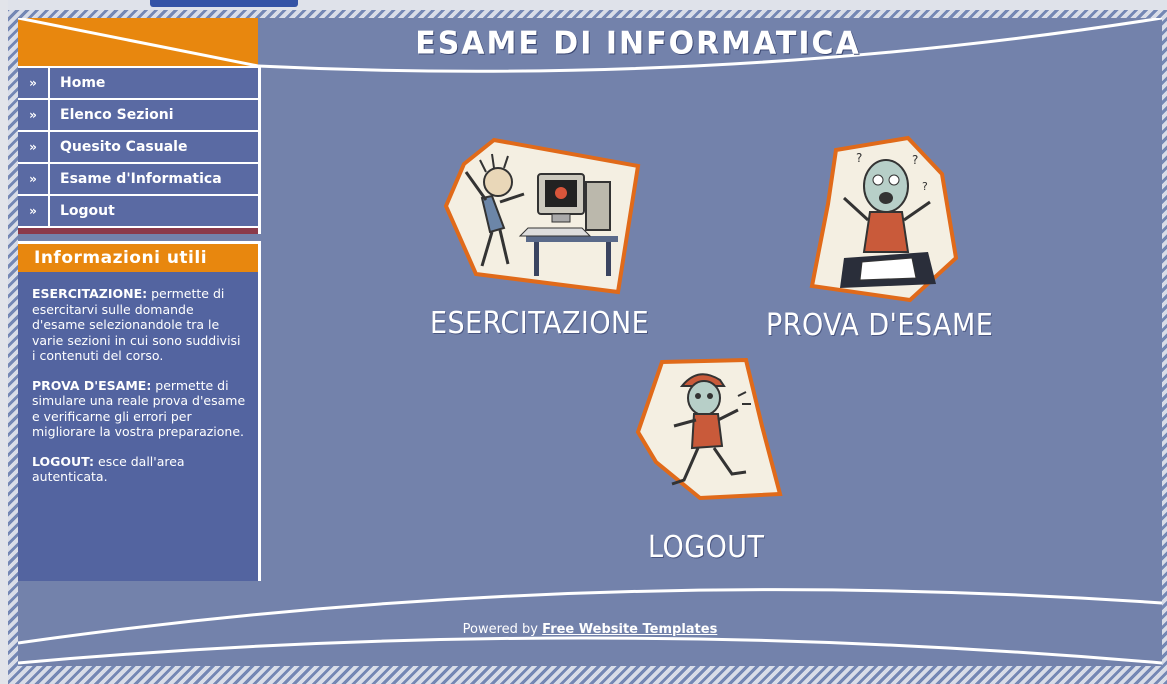 This screenshot has width=1167, height=684. I want to click on nav-item-label: Elenco Sezioni, so click(117, 115).